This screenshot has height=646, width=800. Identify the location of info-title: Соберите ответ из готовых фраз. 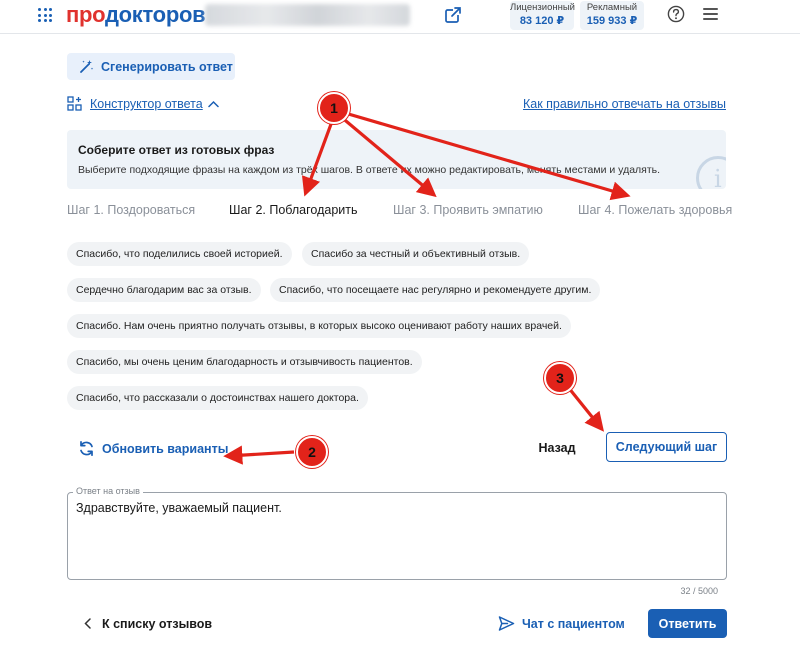
(176, 150).